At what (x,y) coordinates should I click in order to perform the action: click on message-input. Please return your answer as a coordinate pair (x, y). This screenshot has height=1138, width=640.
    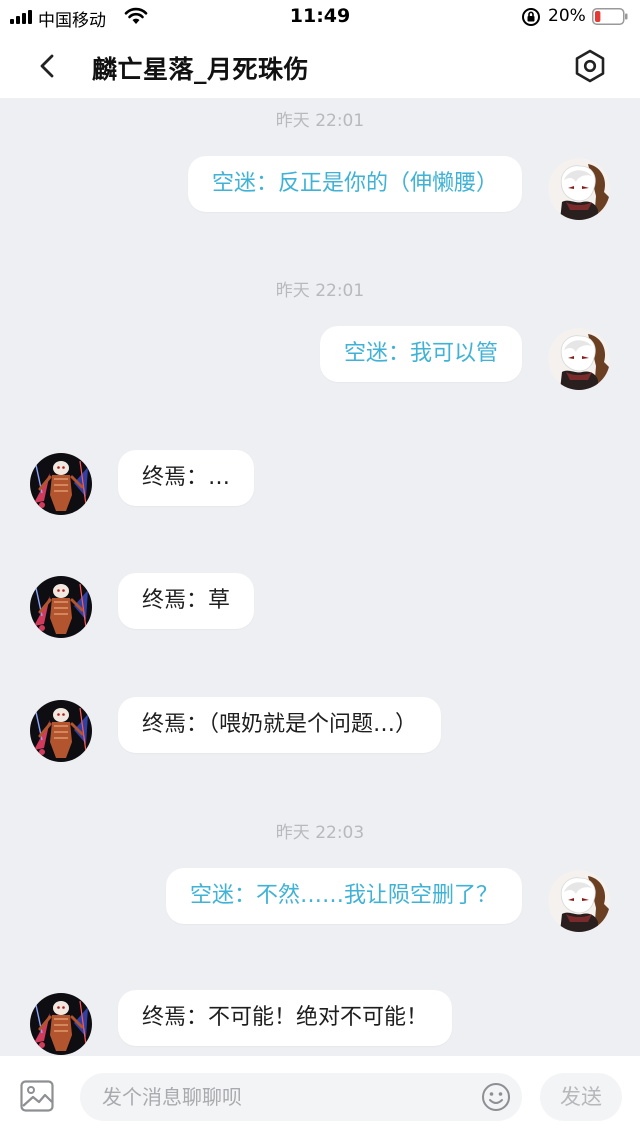
    Looking at the image, I should click on (301, 1097).